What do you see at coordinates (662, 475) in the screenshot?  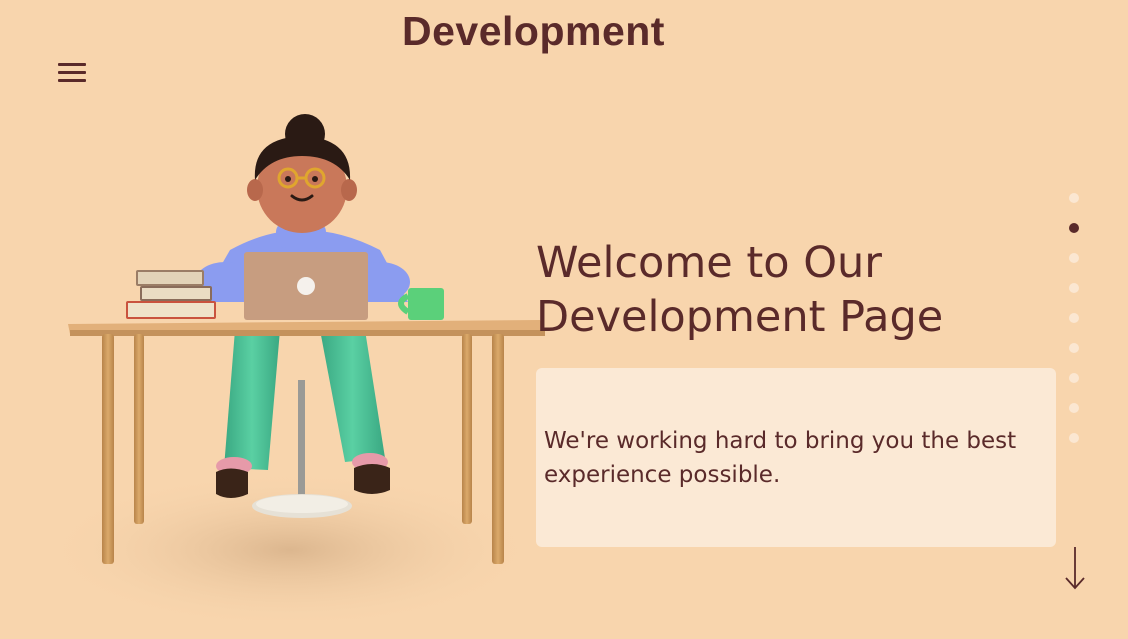 I see `info-card-text-line2: experience possible.` at bounding box center [662, 475].